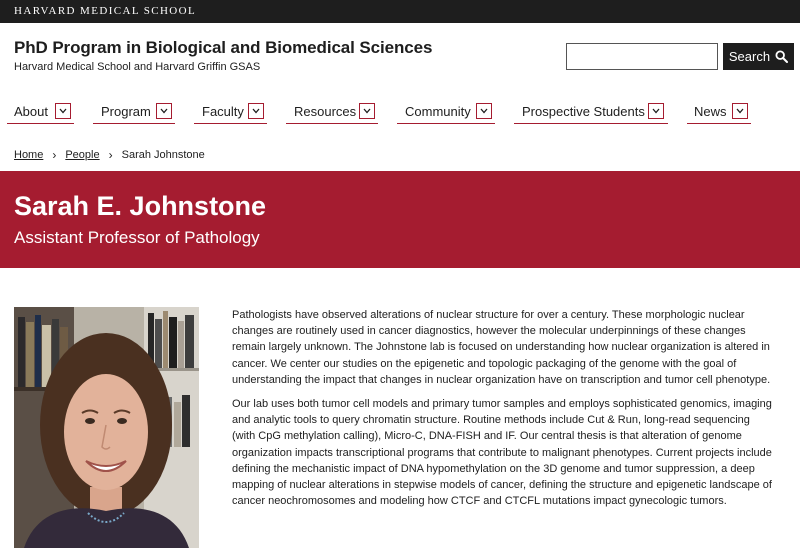 This screenshot has width=800, height=548. Describe the element at coordinates (325, 111) in the screenshot. I see `nav-label-resources: Resources` at that location.